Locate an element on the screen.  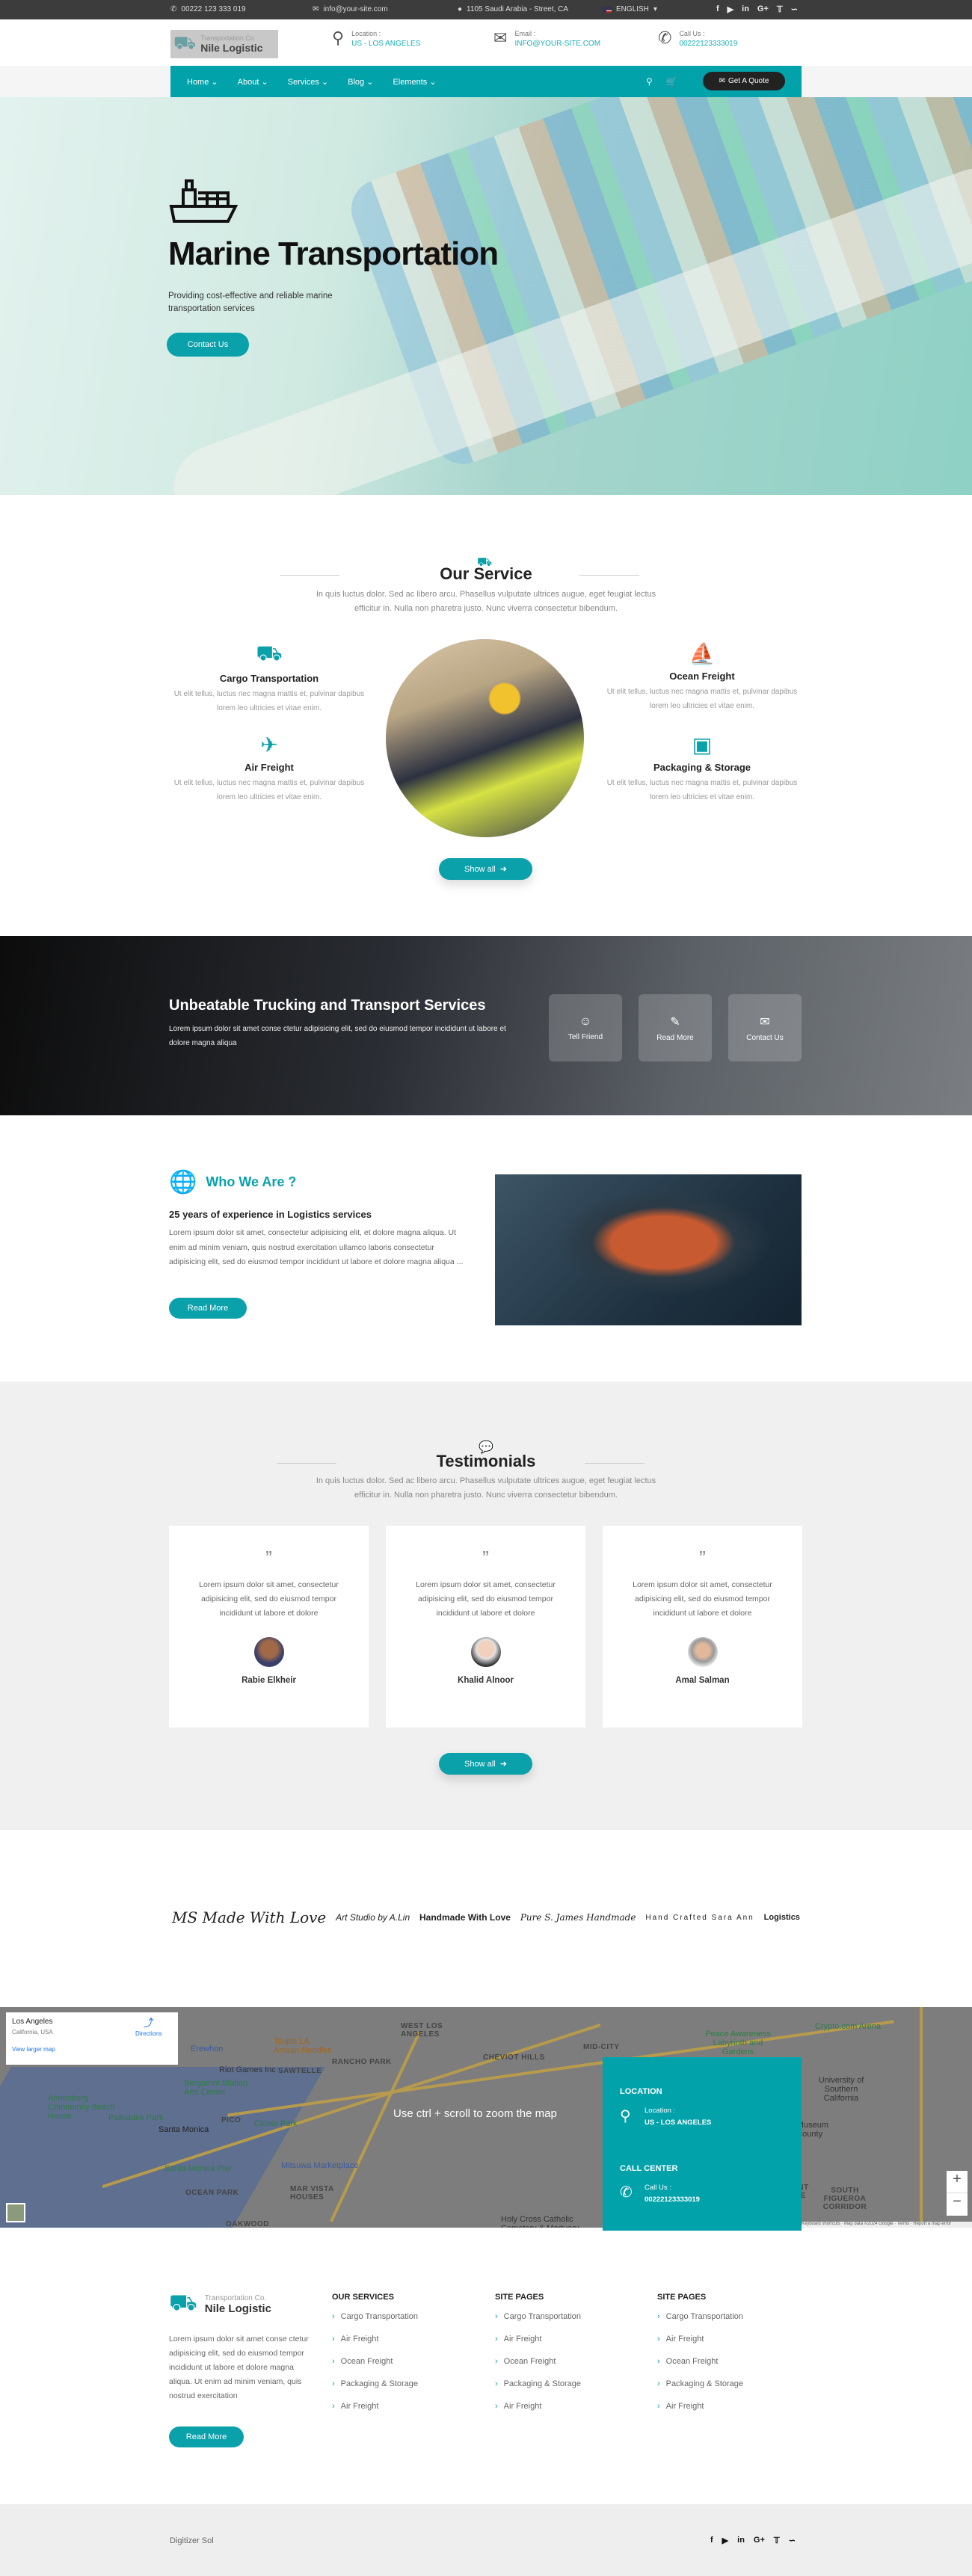
testimonials-show-all-button: Show all ➜ is located at coordinates (485, 1764).